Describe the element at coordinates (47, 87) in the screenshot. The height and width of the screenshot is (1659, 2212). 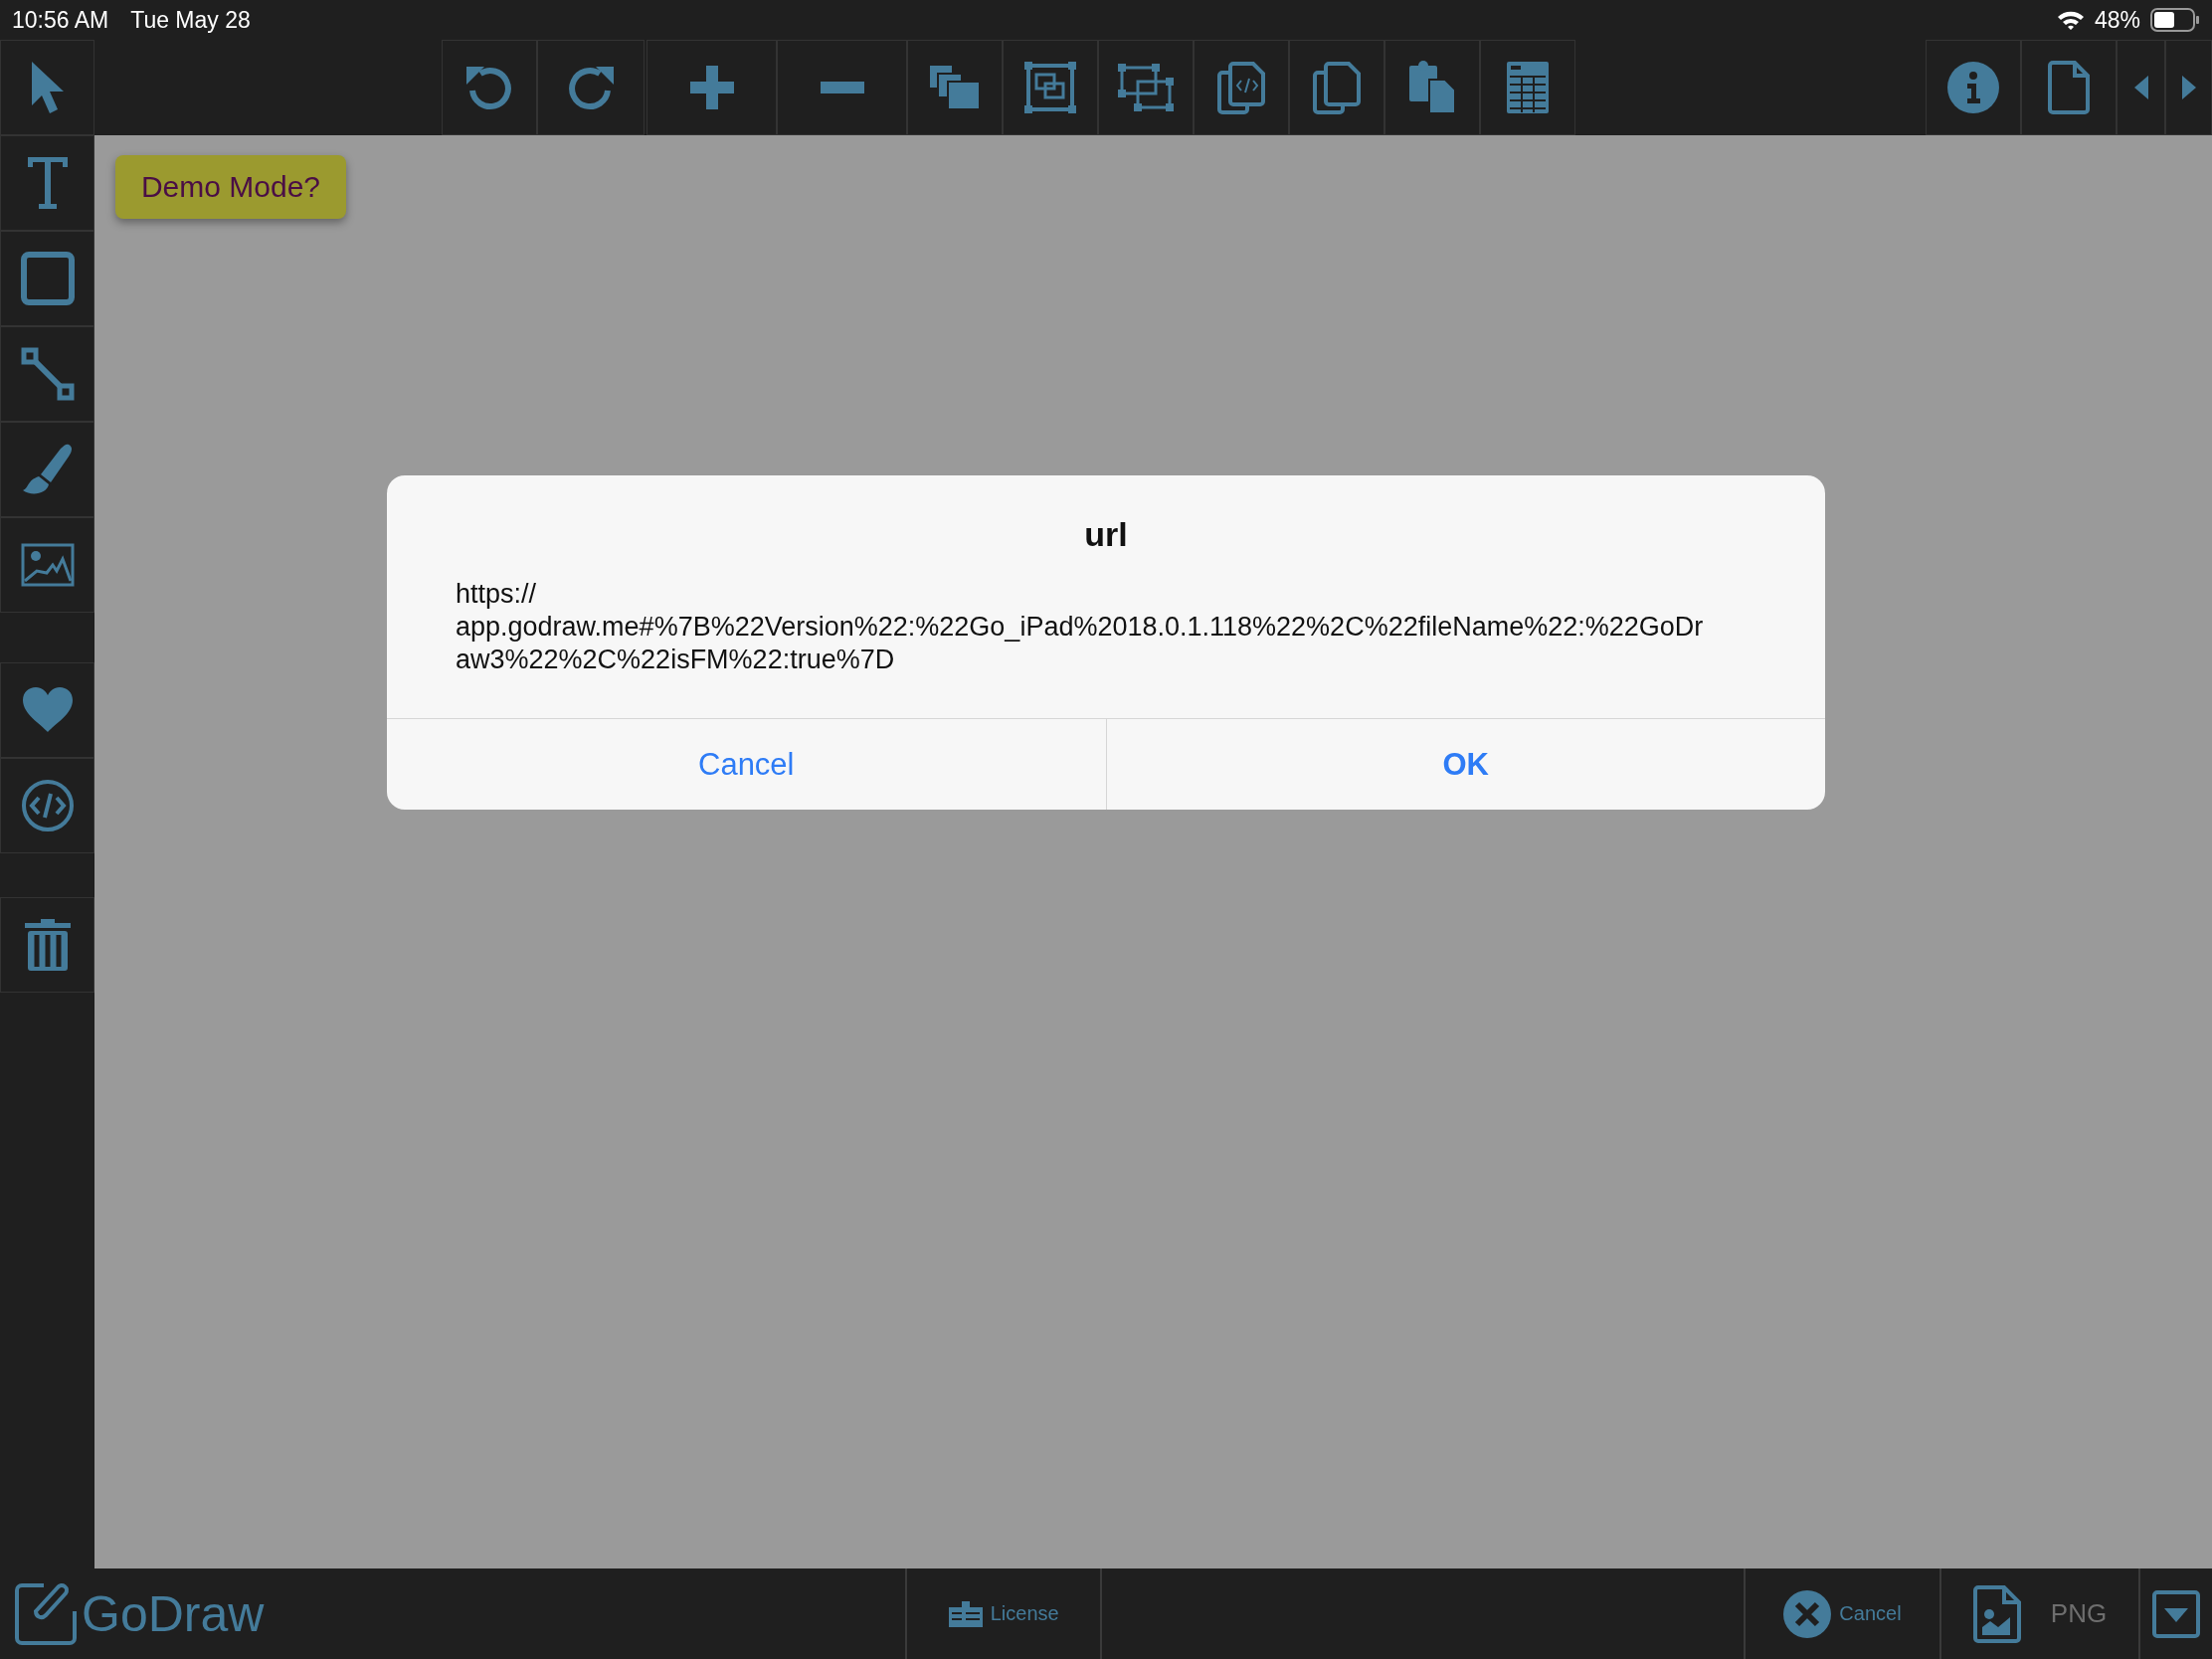
I see `pointer-tool` at that location.